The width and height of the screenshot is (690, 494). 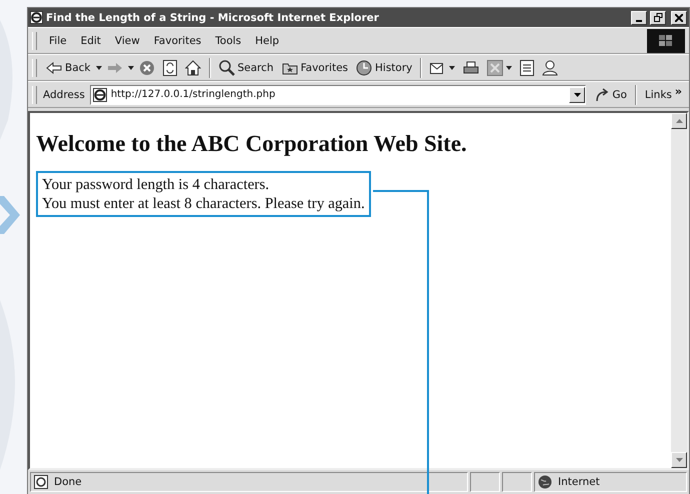 What do you see at coordinates (550, 68) in the screenshot?
I see `person-icon` at bounding box center [550, 68].